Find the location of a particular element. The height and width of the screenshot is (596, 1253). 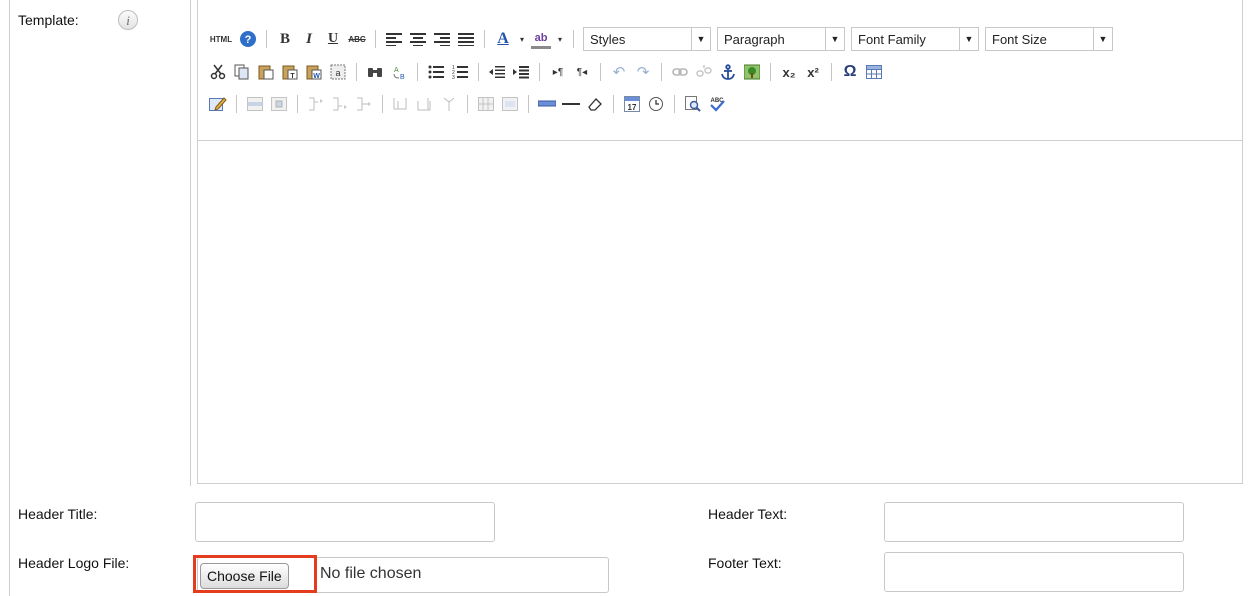

merge-cells-icon is located at coordinates (510, 104).